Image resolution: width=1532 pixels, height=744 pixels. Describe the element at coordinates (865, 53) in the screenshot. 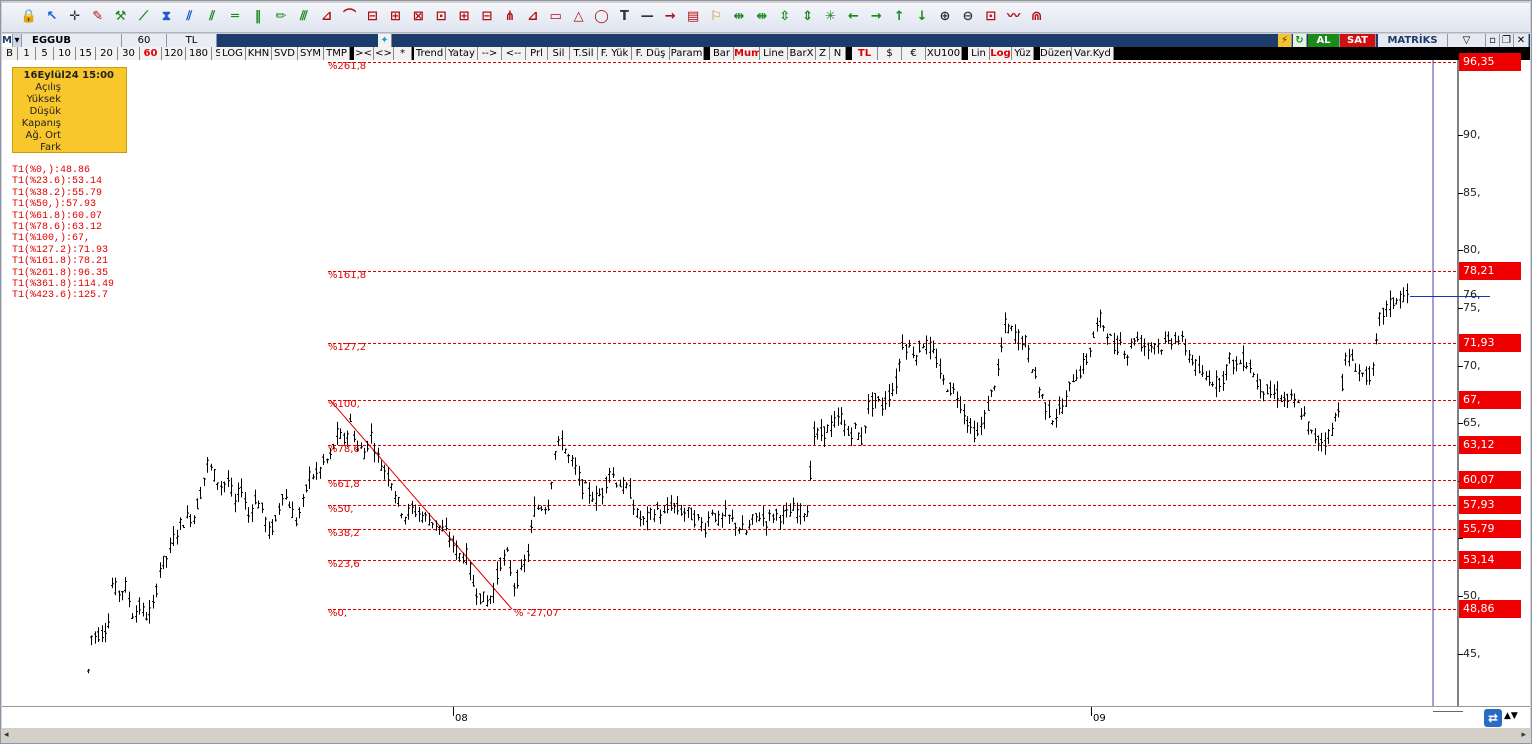

I see `currency-0: TL` at that location.